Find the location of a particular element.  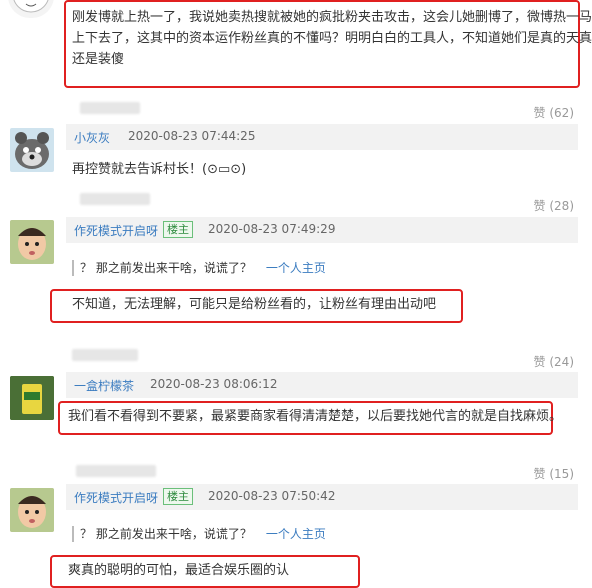

username: 小灰灰 is located at coordinates (92, 137).